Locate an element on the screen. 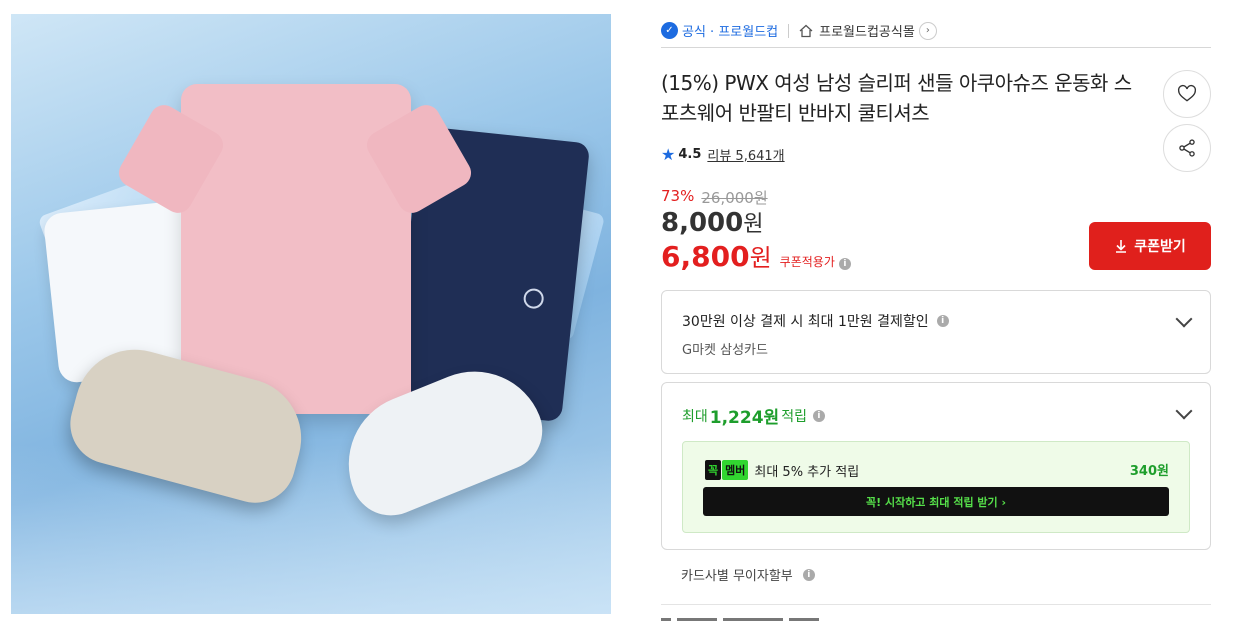 The image size is (1250, 625). sale-price: 8,000원 is located at coordinates (712, 222).